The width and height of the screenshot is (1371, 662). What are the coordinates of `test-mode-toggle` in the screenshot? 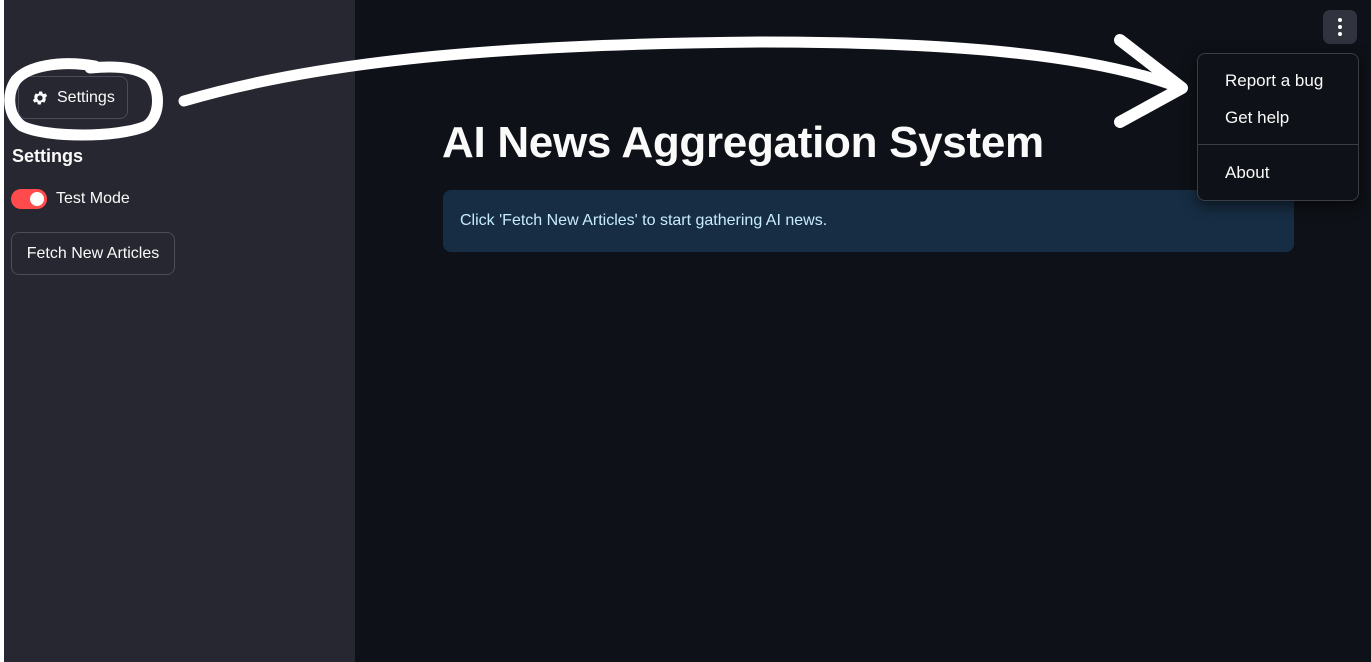 It's located at (29, 199).